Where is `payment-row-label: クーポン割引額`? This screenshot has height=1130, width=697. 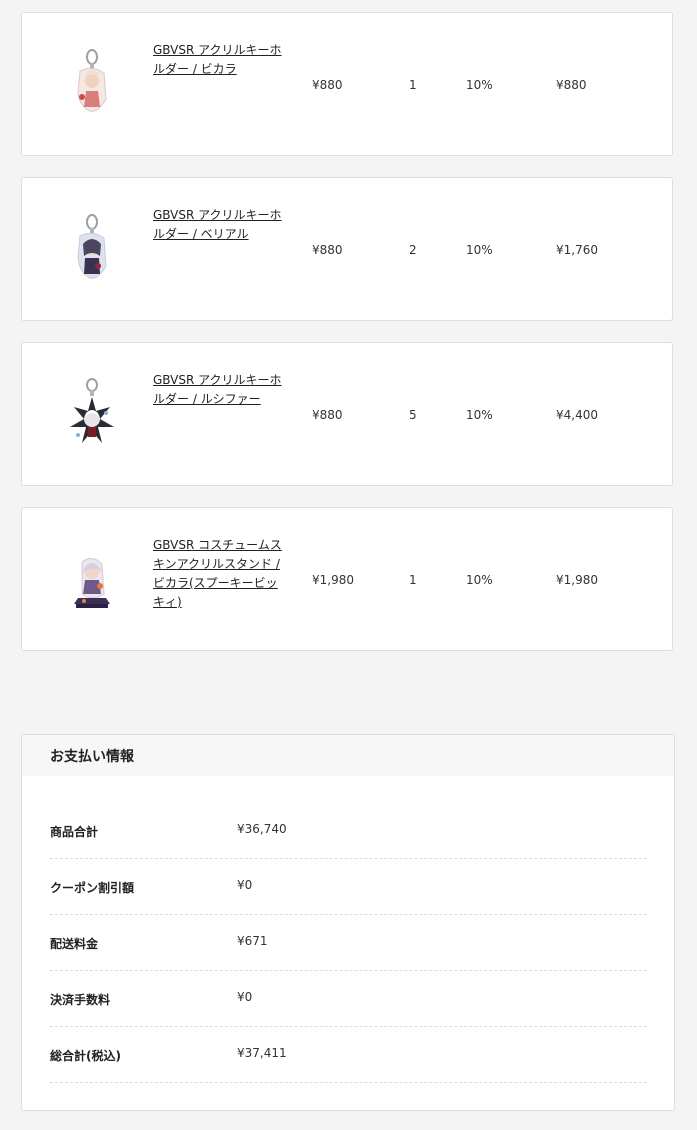 payment-row-label: クーポン割引額 is located at coordinates (92, 888).